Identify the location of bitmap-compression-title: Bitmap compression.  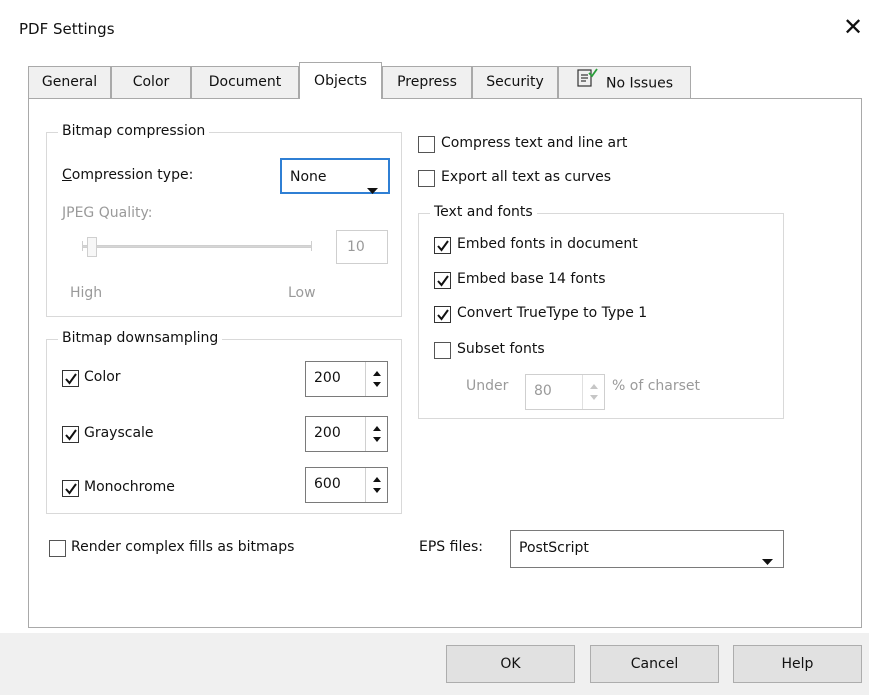
(134, 131).